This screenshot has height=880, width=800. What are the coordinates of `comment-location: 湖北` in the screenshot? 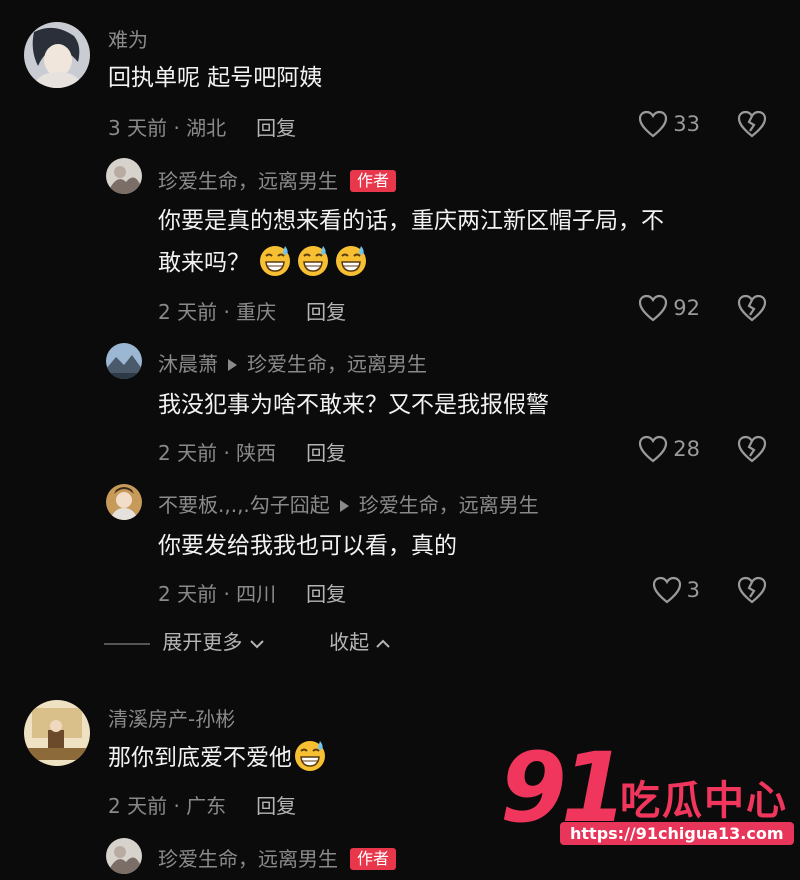 It's located at (206, 128).